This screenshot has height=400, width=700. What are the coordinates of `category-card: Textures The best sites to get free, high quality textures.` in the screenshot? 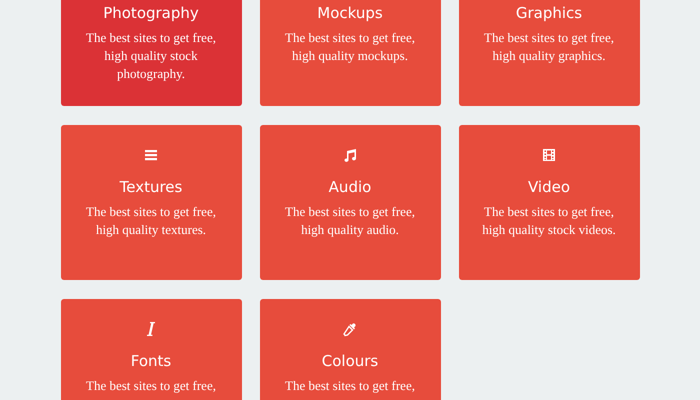 It's located at (151, 202).